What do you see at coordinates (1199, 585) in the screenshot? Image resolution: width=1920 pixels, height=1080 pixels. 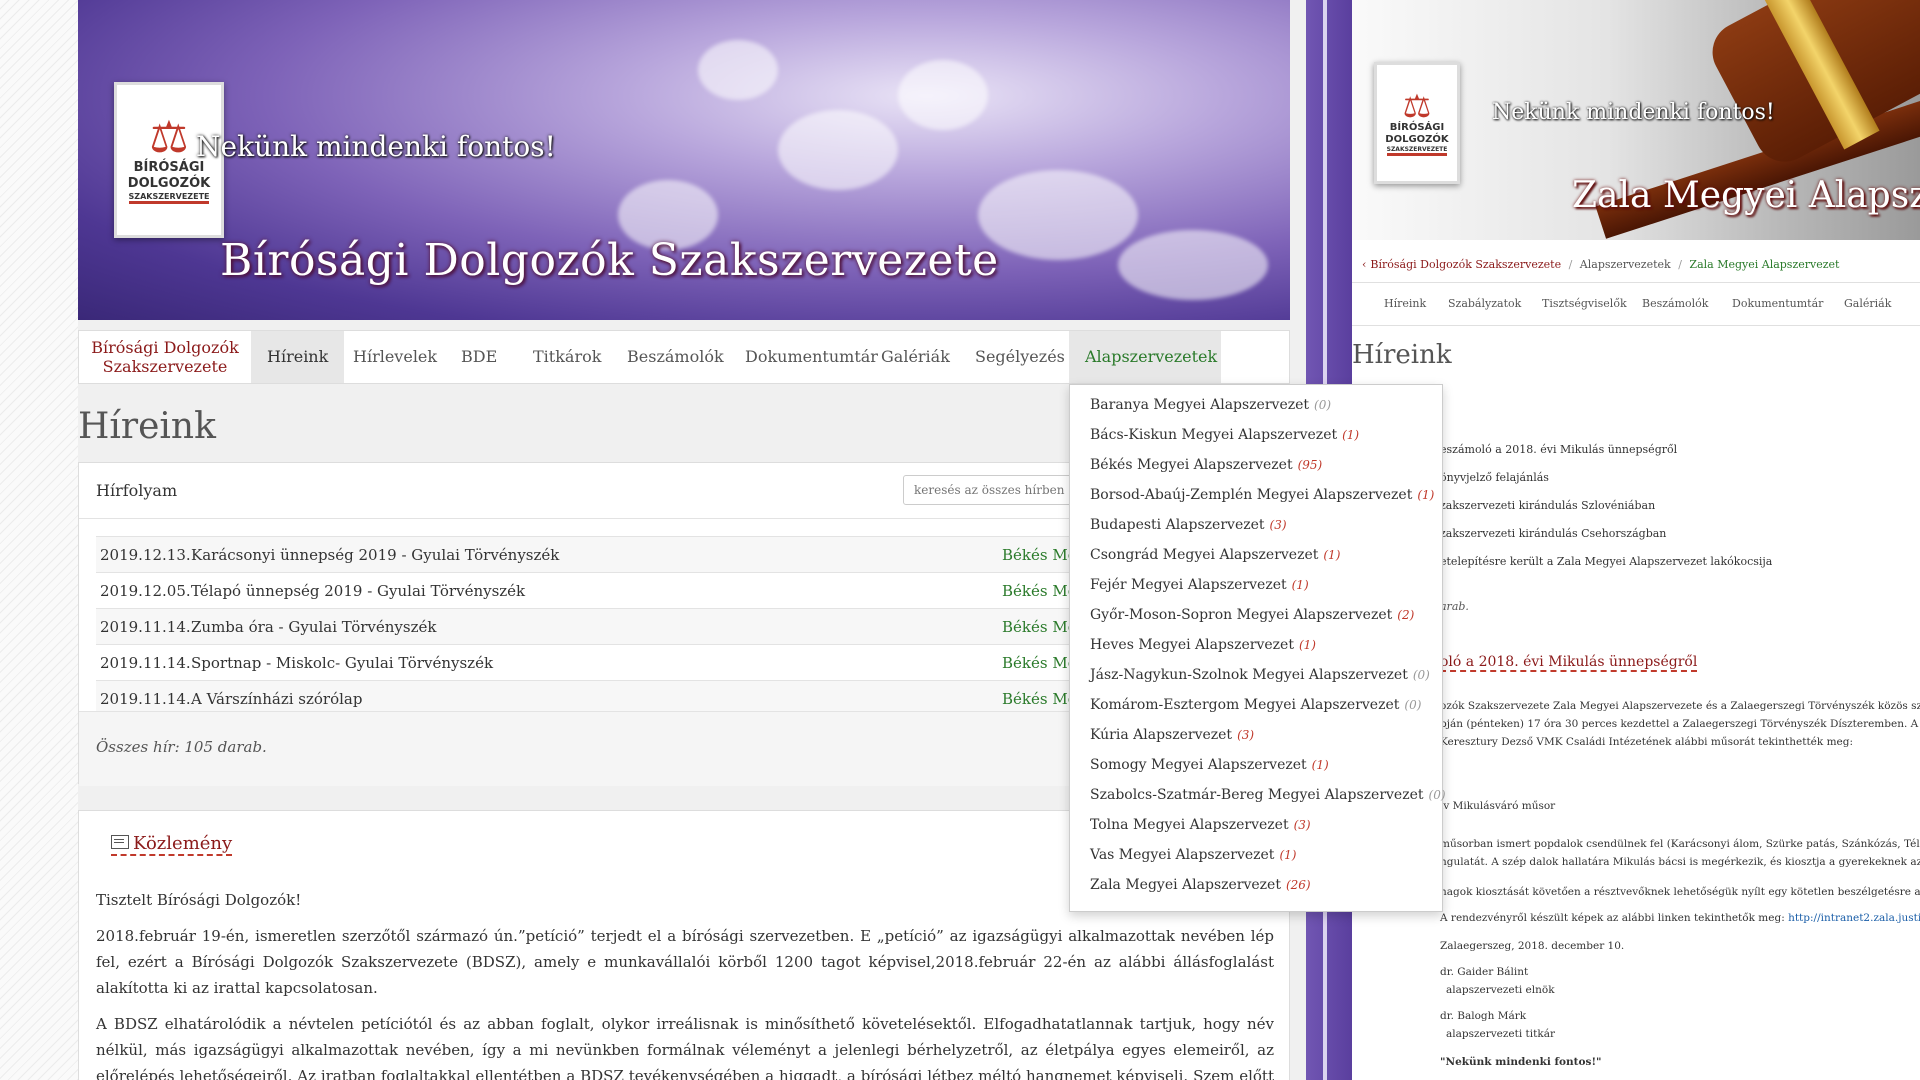 I see `dropdown-item-fejer: Fejér Megyei Alapszervezet (1)` at bounding box center [1199, 585].